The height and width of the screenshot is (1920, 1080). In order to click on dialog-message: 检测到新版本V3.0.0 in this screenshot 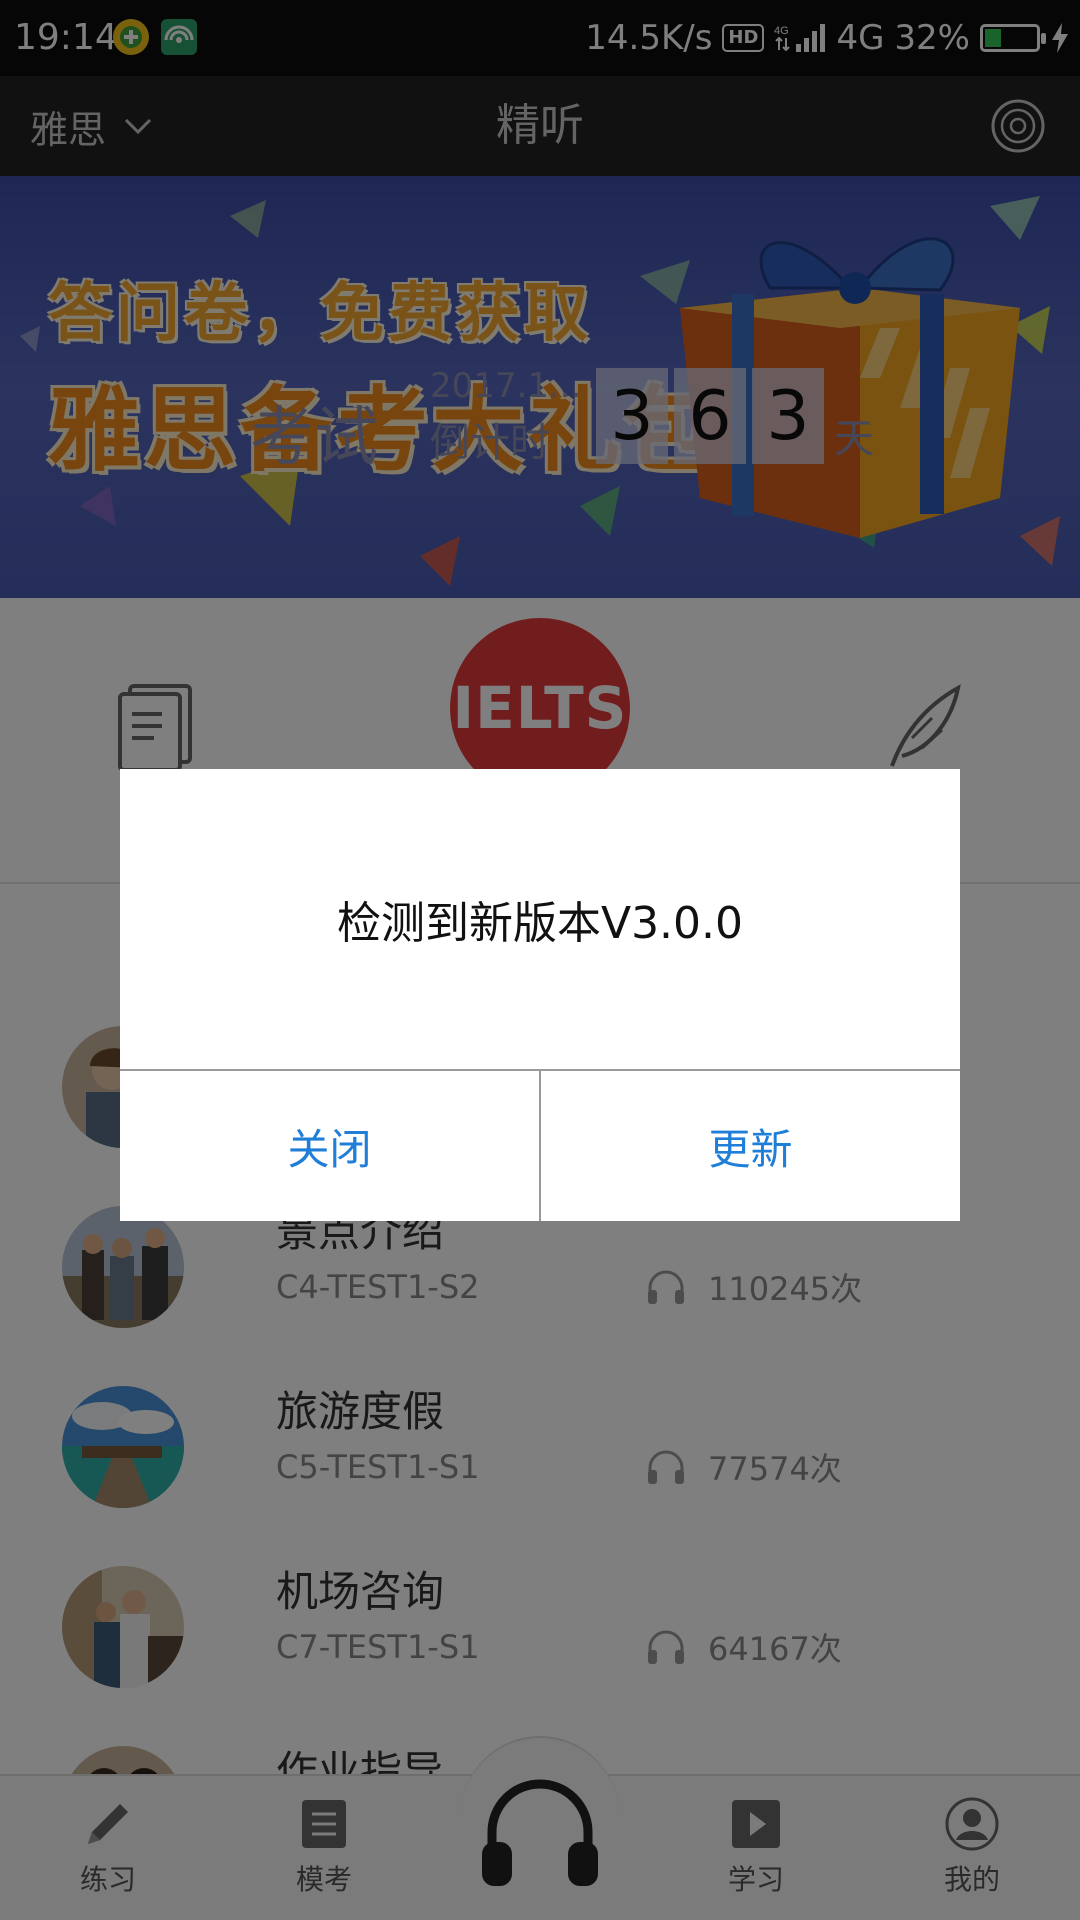, I will do `click(540, 923)`.